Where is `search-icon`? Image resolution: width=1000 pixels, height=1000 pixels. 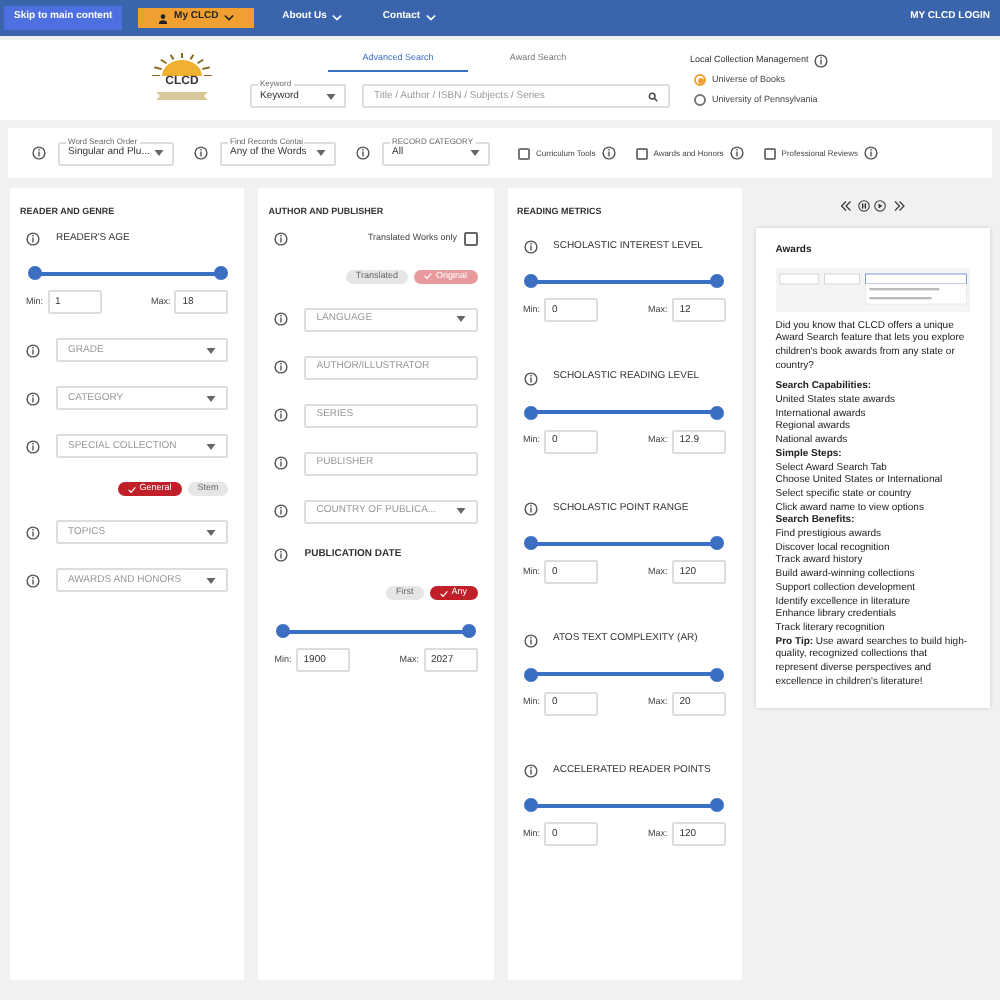 search-icon is located at coordinates (653, 96).